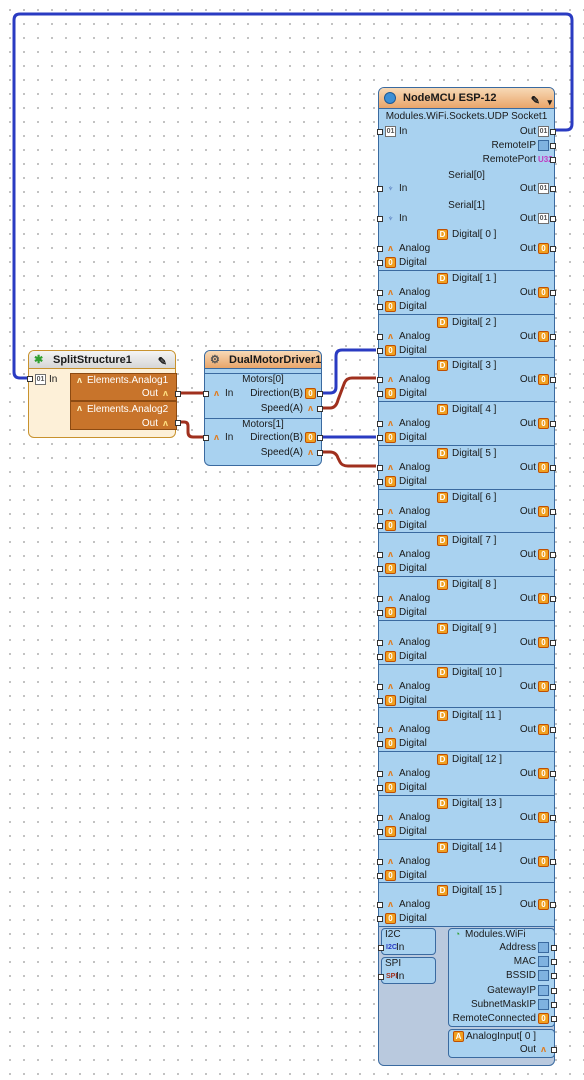  I want to click on udp-out-pin, so click(553, 132).